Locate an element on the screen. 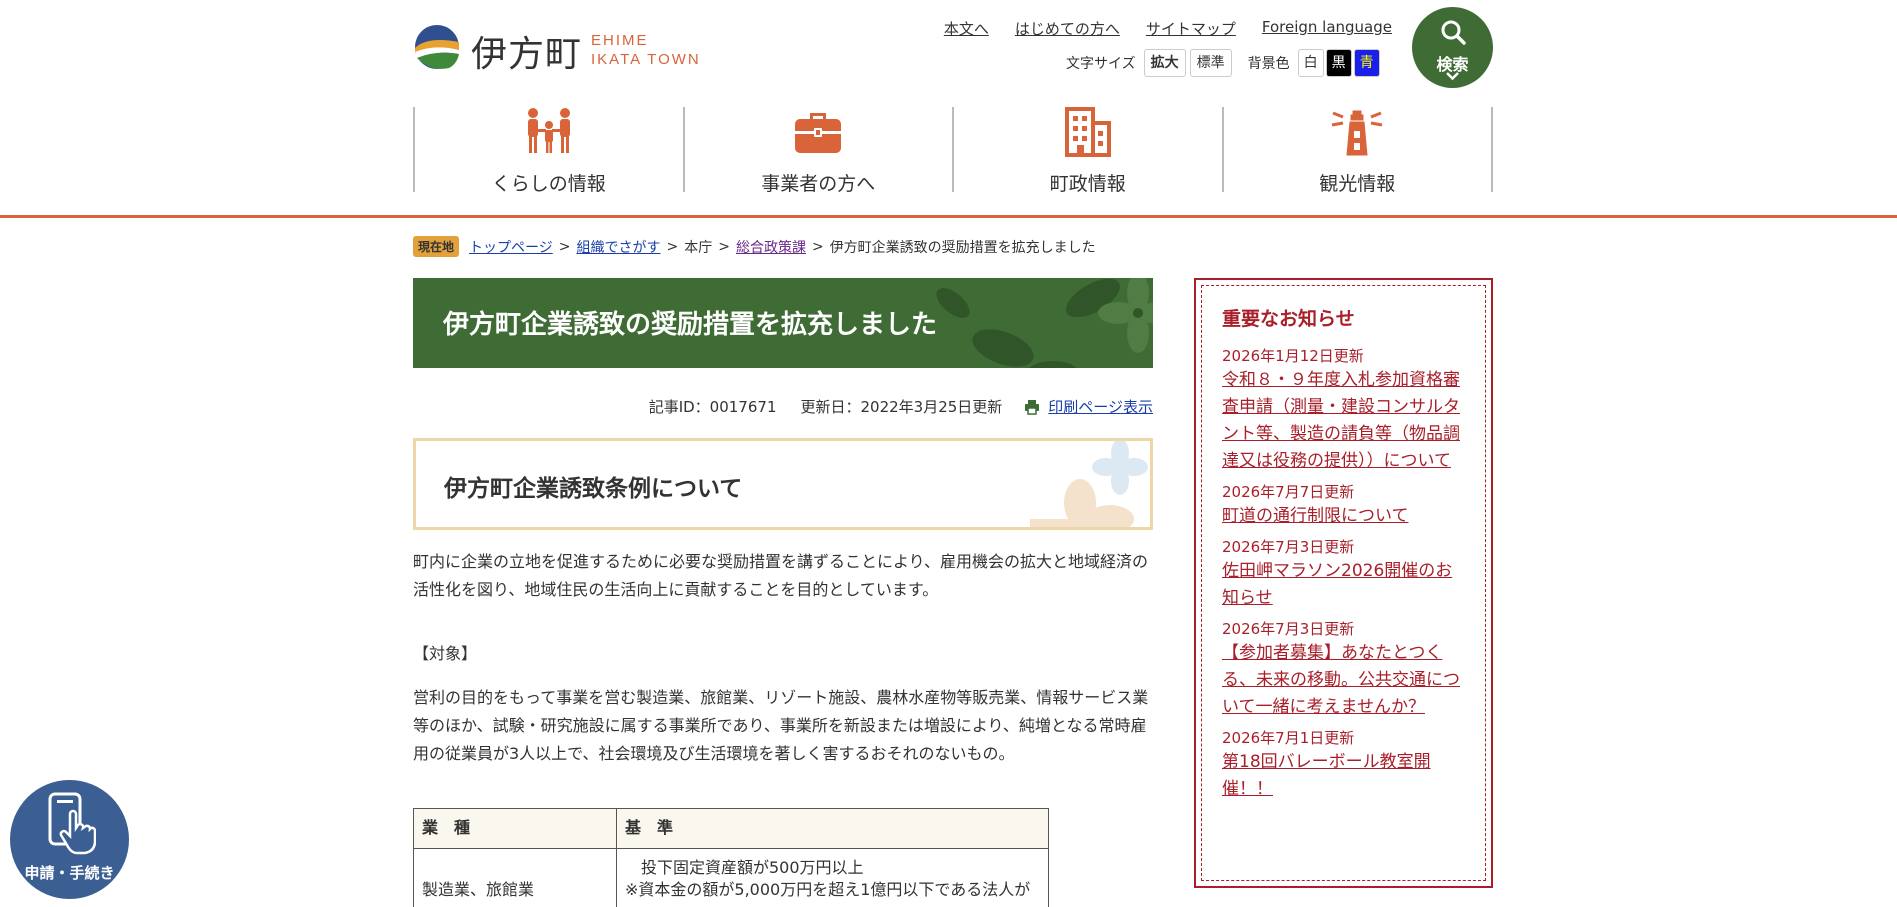 This screenshot has width=1897, height=907. article-updated-date: 更新日：2022年3月25日更新 is located at coordinates (901, 407).